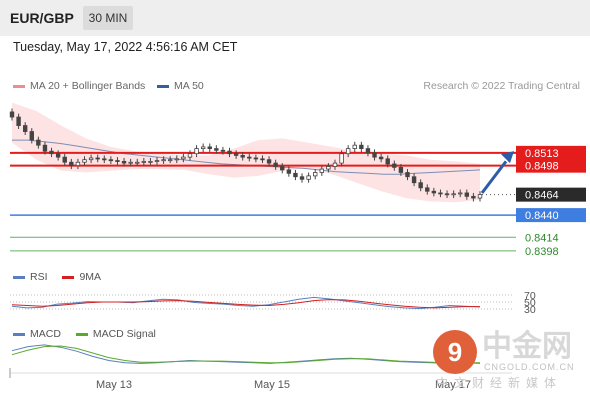  What do you see at coordinates (542, 216) in the screenshot?
I see `price-level-label-4: 0.8440` at bounding box center [542, 216].